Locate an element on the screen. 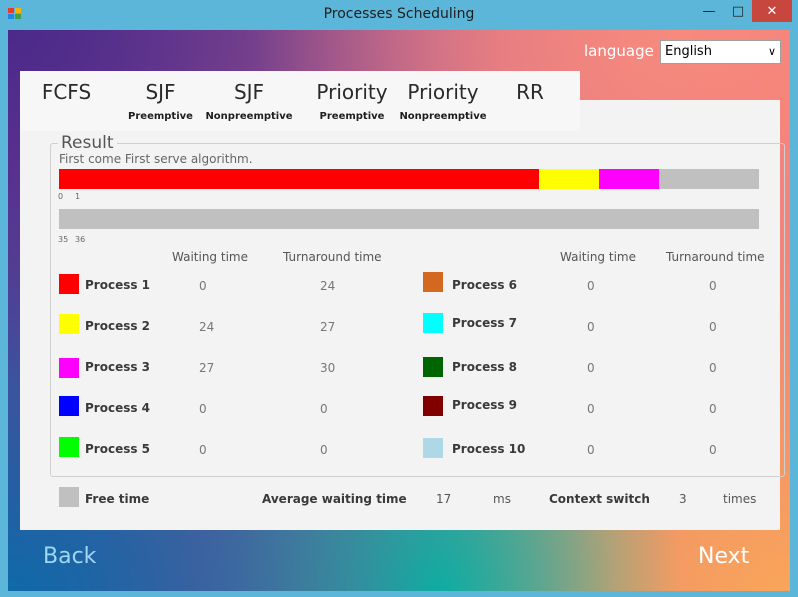  process-name: Process 2 is located at coordinates (118, 326).